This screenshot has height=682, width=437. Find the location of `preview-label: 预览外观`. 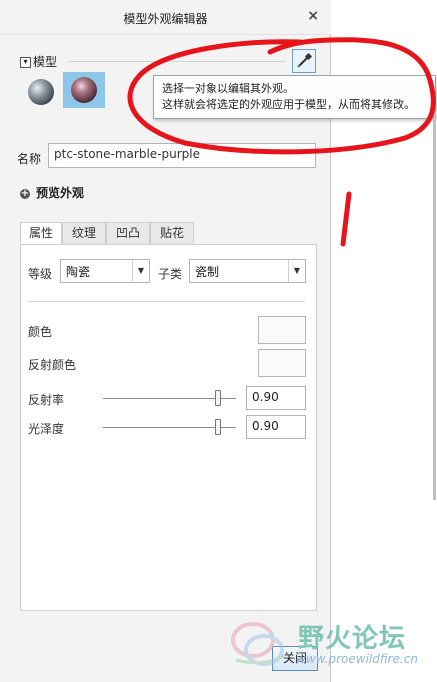

preview-label: 预览外观 is located at coordinates (60, 193).